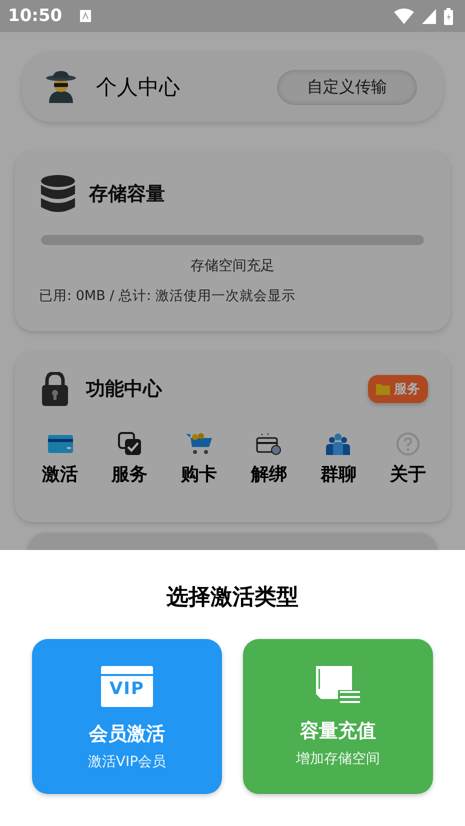  I want to click on vip-card-icon: VIP, so click(127, 686).